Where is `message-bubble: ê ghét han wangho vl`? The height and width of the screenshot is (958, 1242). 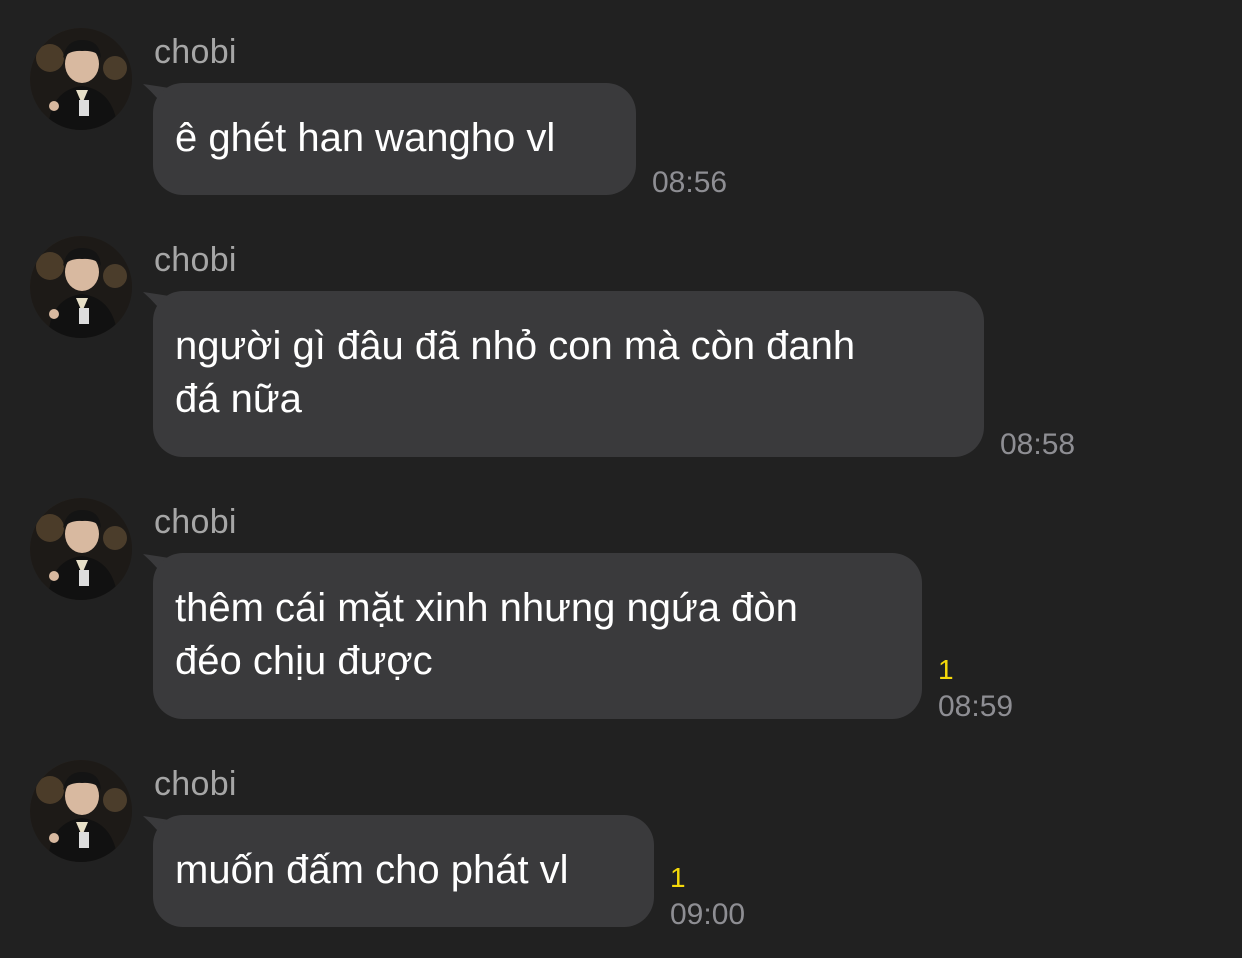 message-bubble: ê ghét han wangho vl is located at coordinates (394, 139).